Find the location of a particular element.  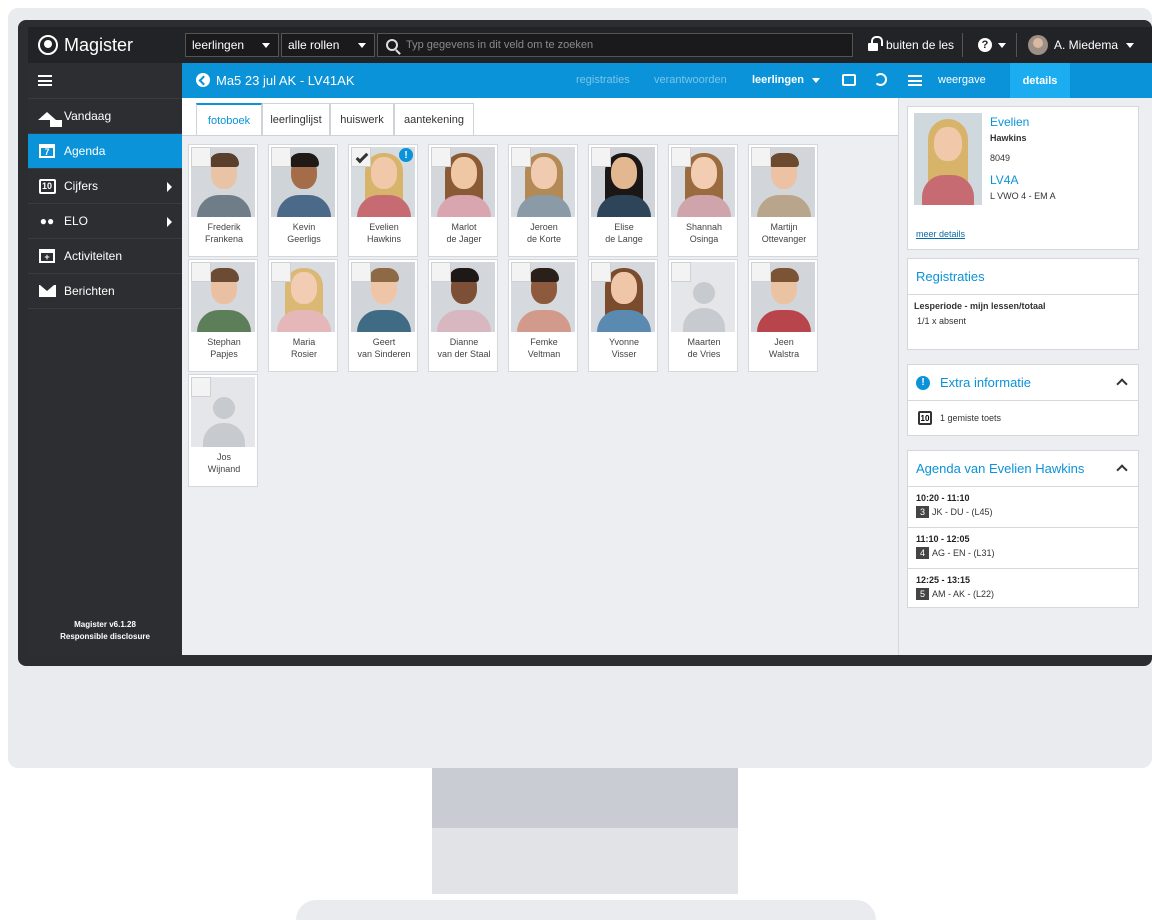

student-first-name: Femke is located at coordinates (544, 342).